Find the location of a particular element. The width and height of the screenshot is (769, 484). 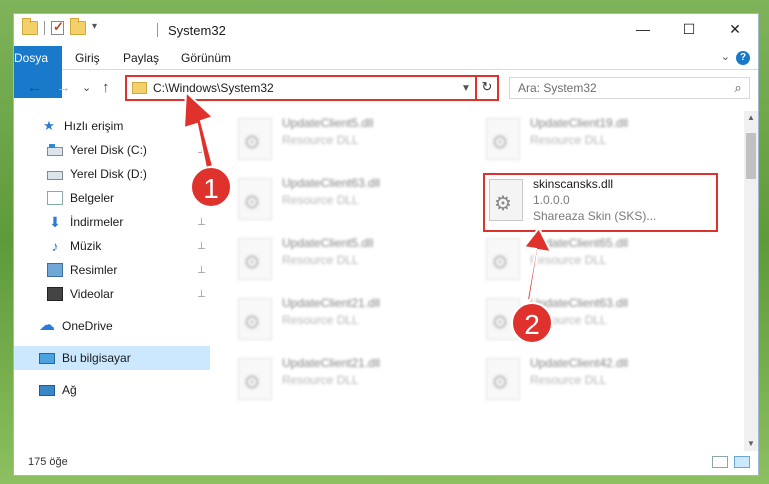

back-button: ← is located at coordinates (34, 87).